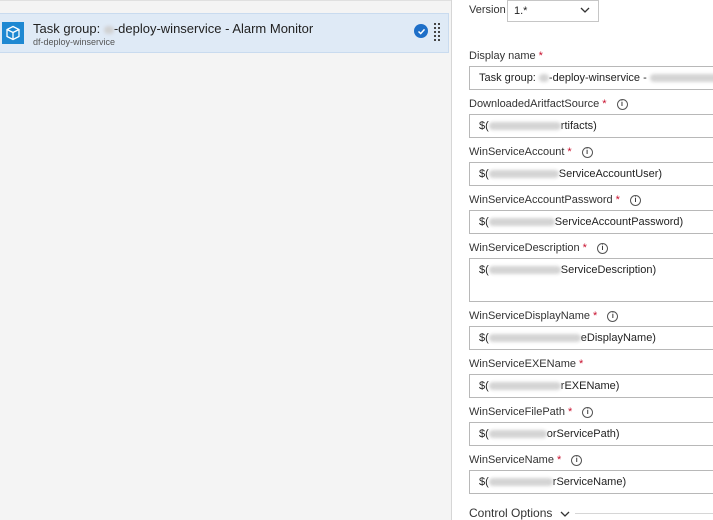 The height and width of the screenshot is (520, 713). I want to click on field-value-suffix: rServiceName), so click(589, 482).